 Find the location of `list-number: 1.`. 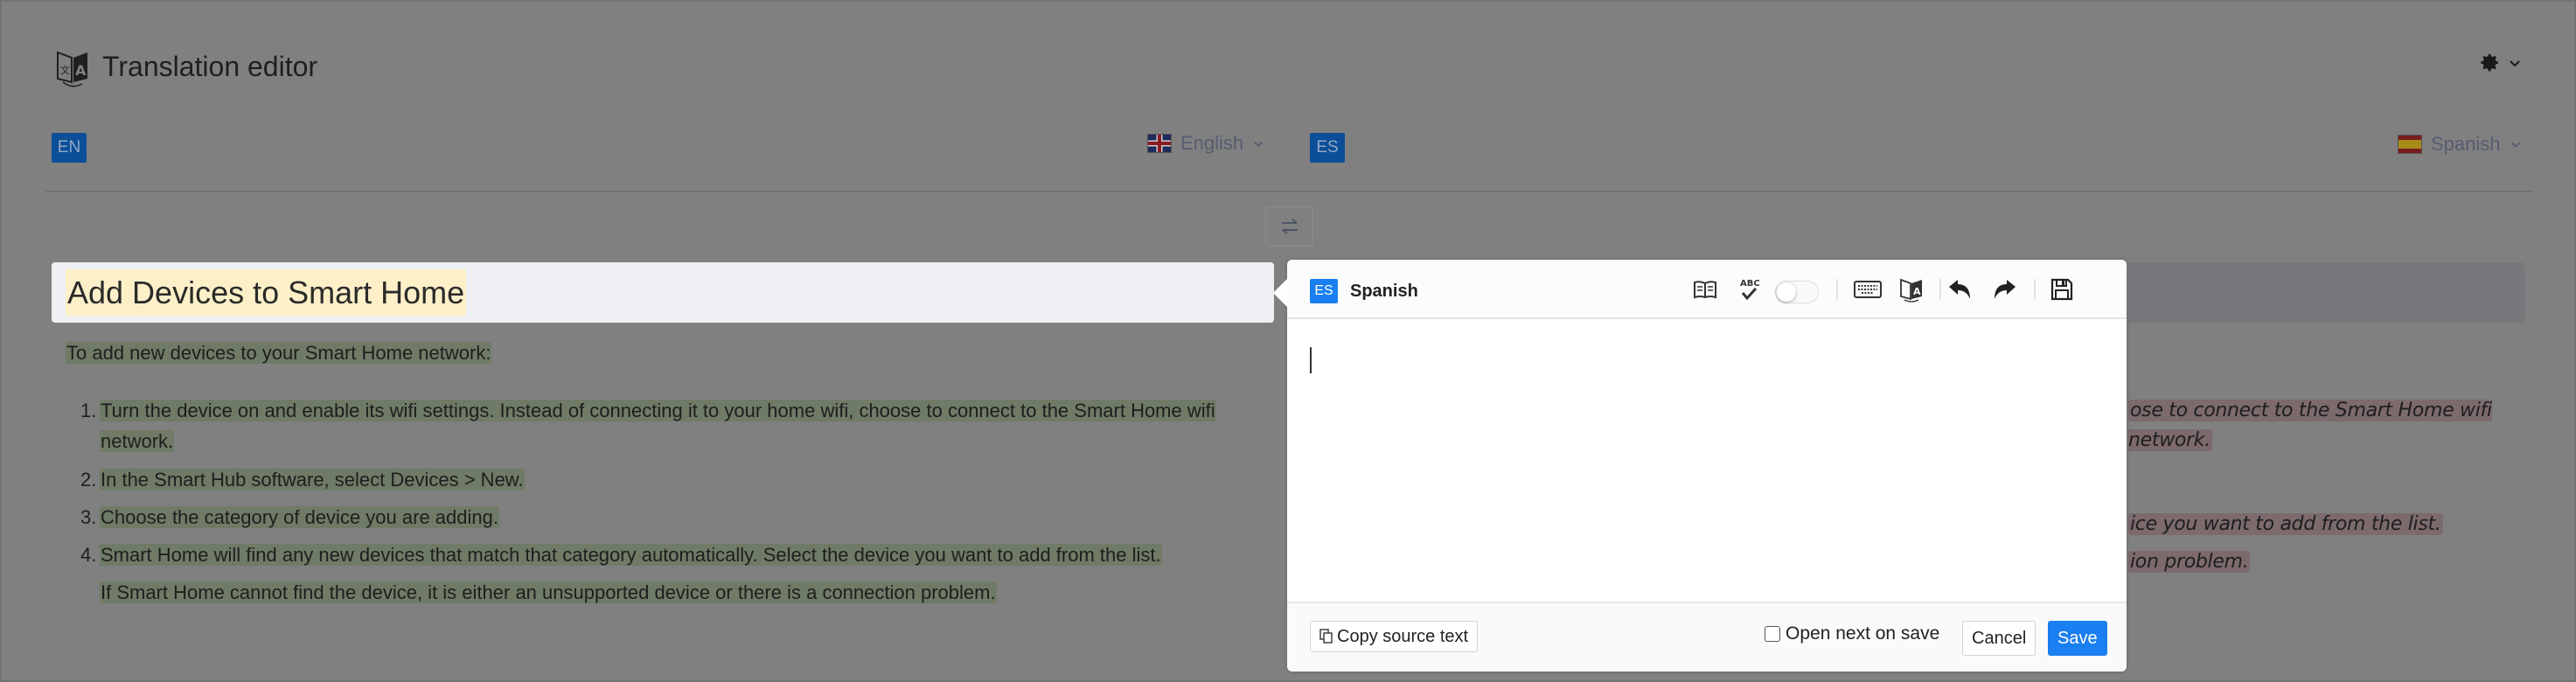

list-number: 1. is located at coordinates (88, 410).